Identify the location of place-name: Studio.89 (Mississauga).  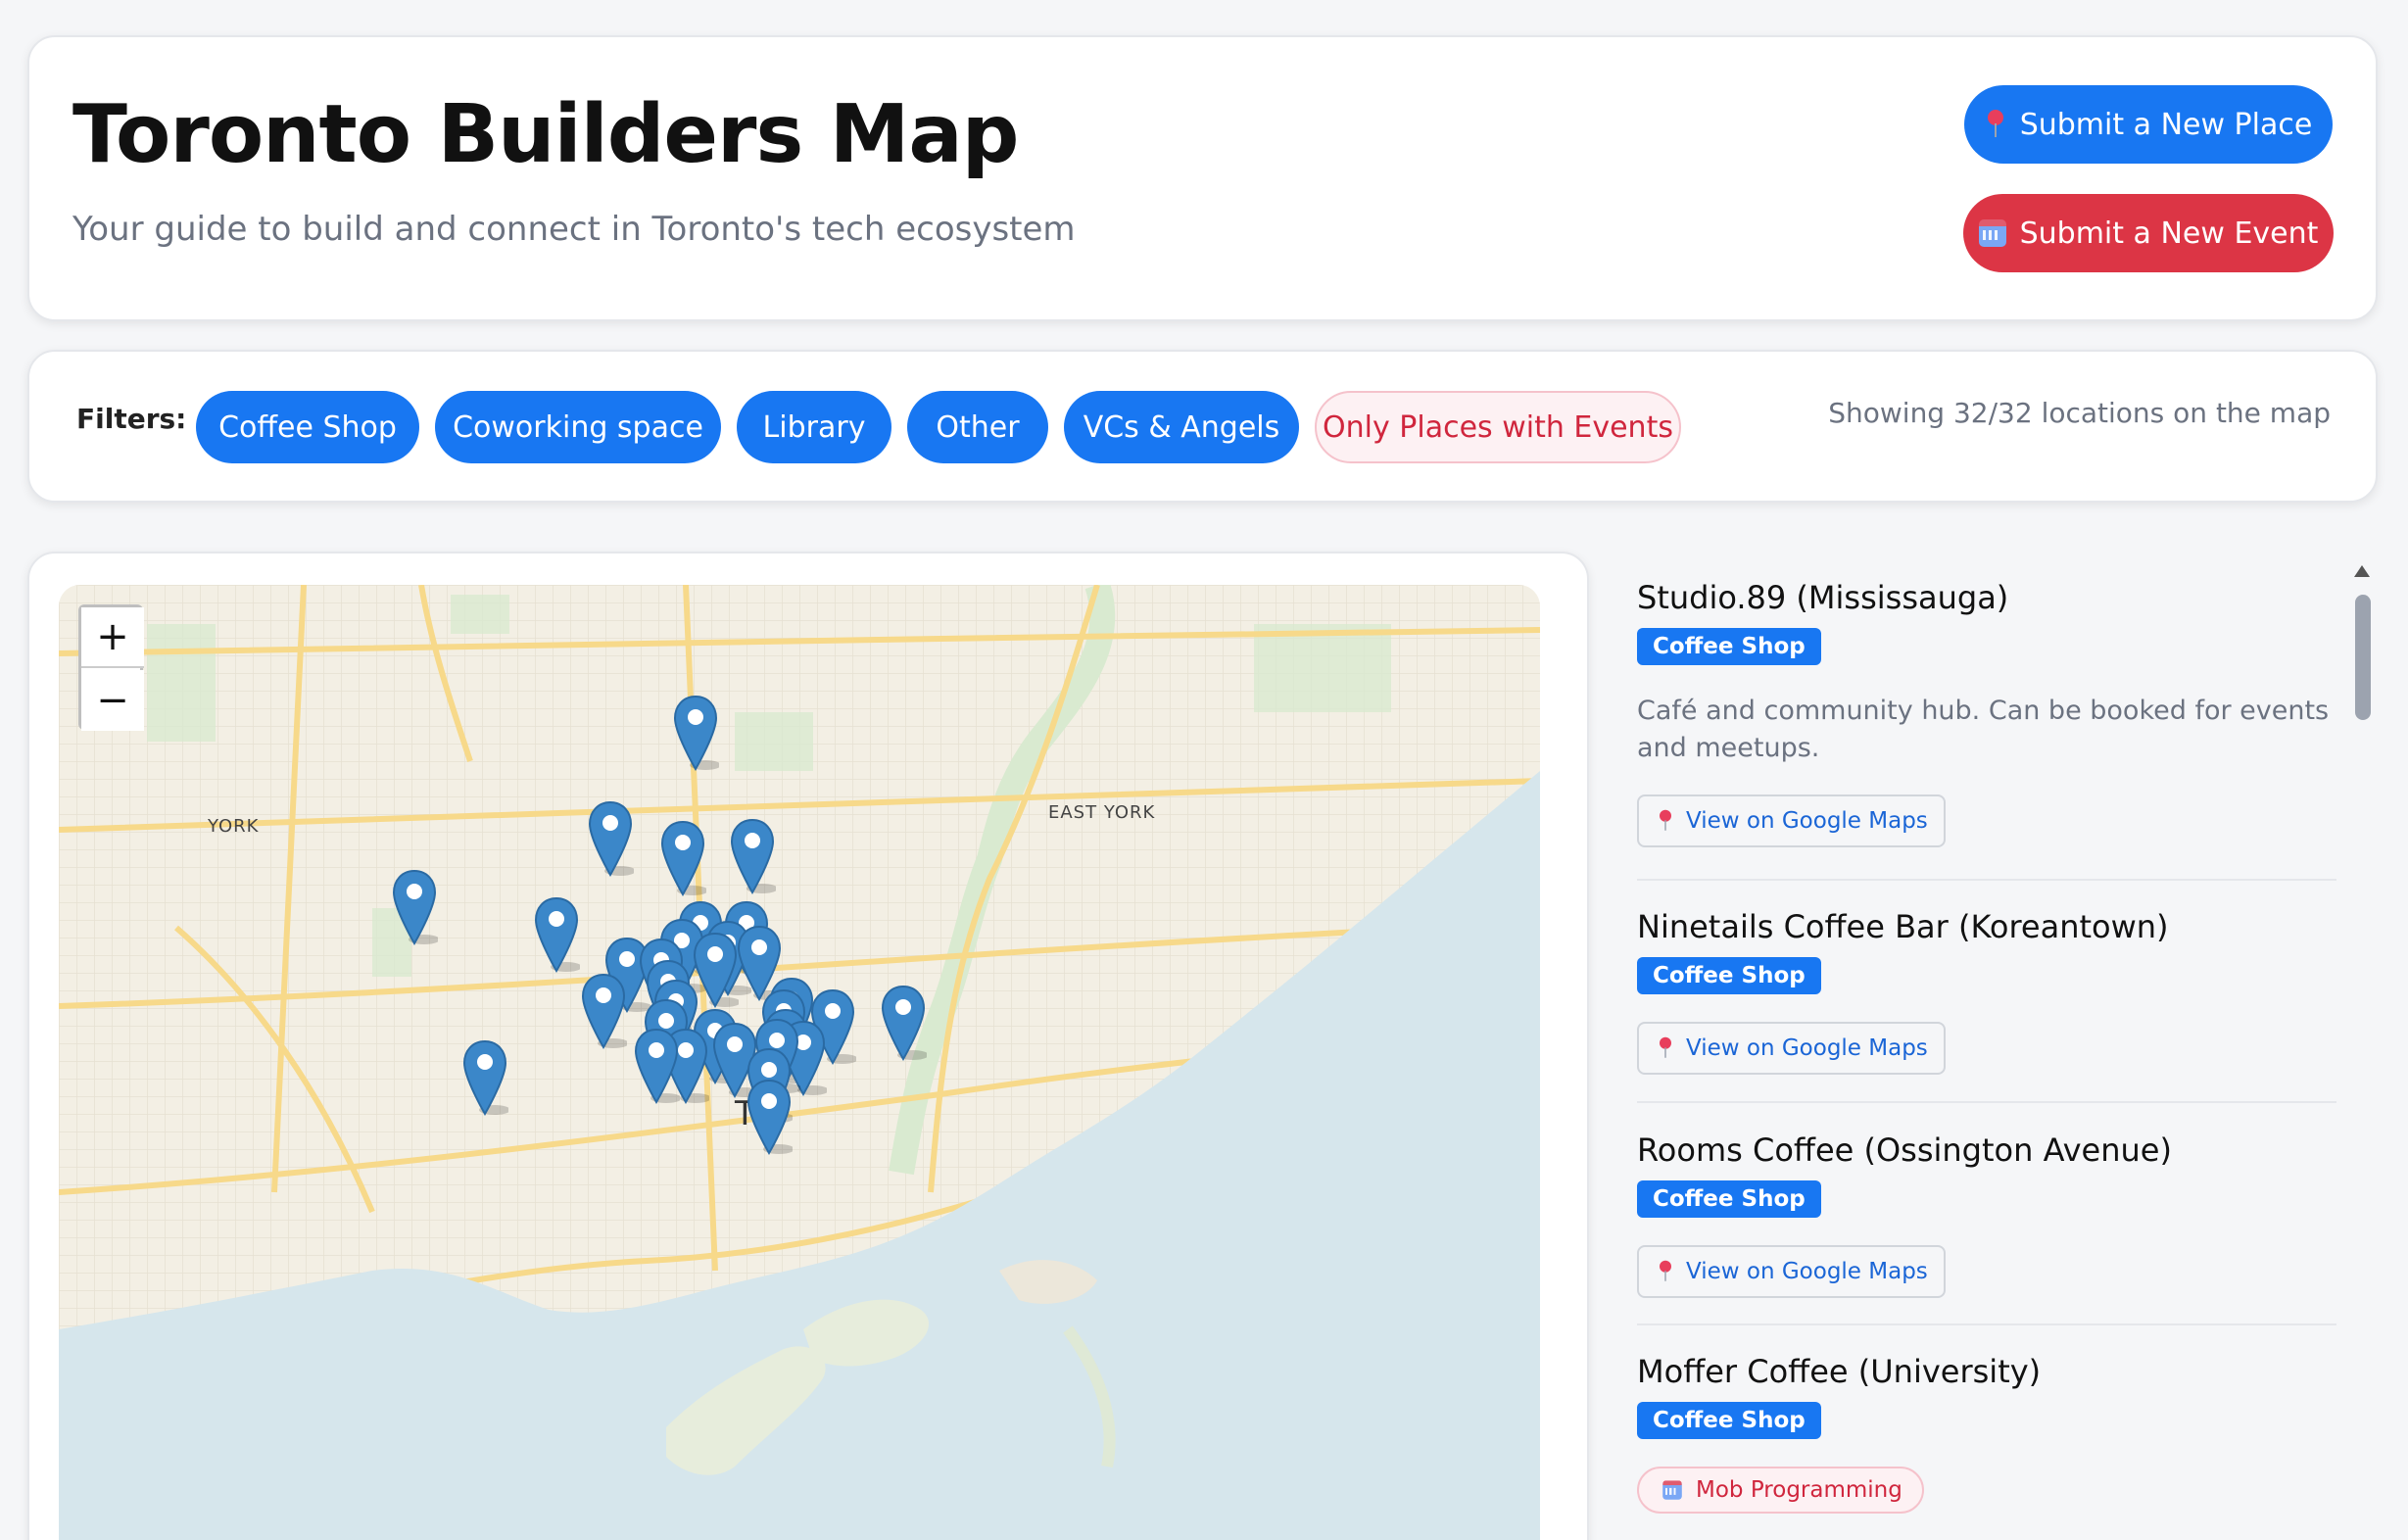
(1988, 598).